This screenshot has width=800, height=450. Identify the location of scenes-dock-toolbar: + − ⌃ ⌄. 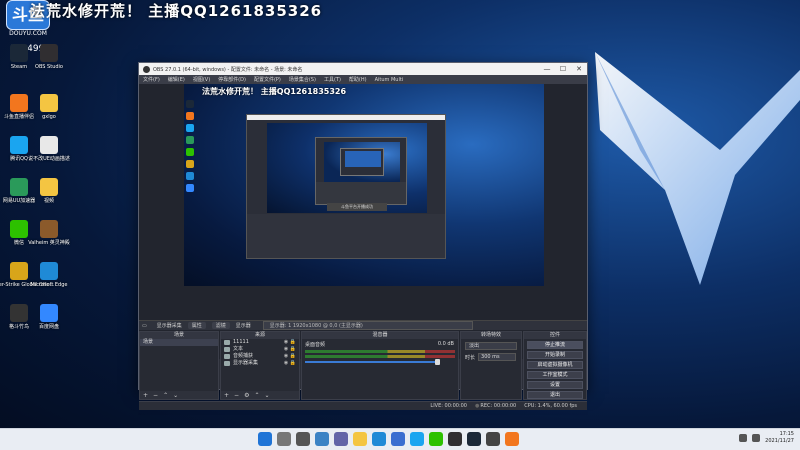
(179, 395).